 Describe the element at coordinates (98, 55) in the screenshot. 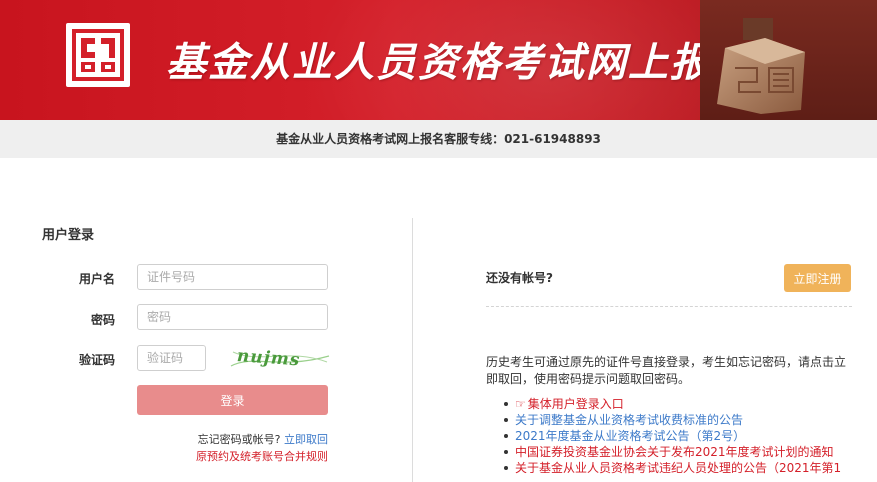

I see `amac-logo-icon` at that location.